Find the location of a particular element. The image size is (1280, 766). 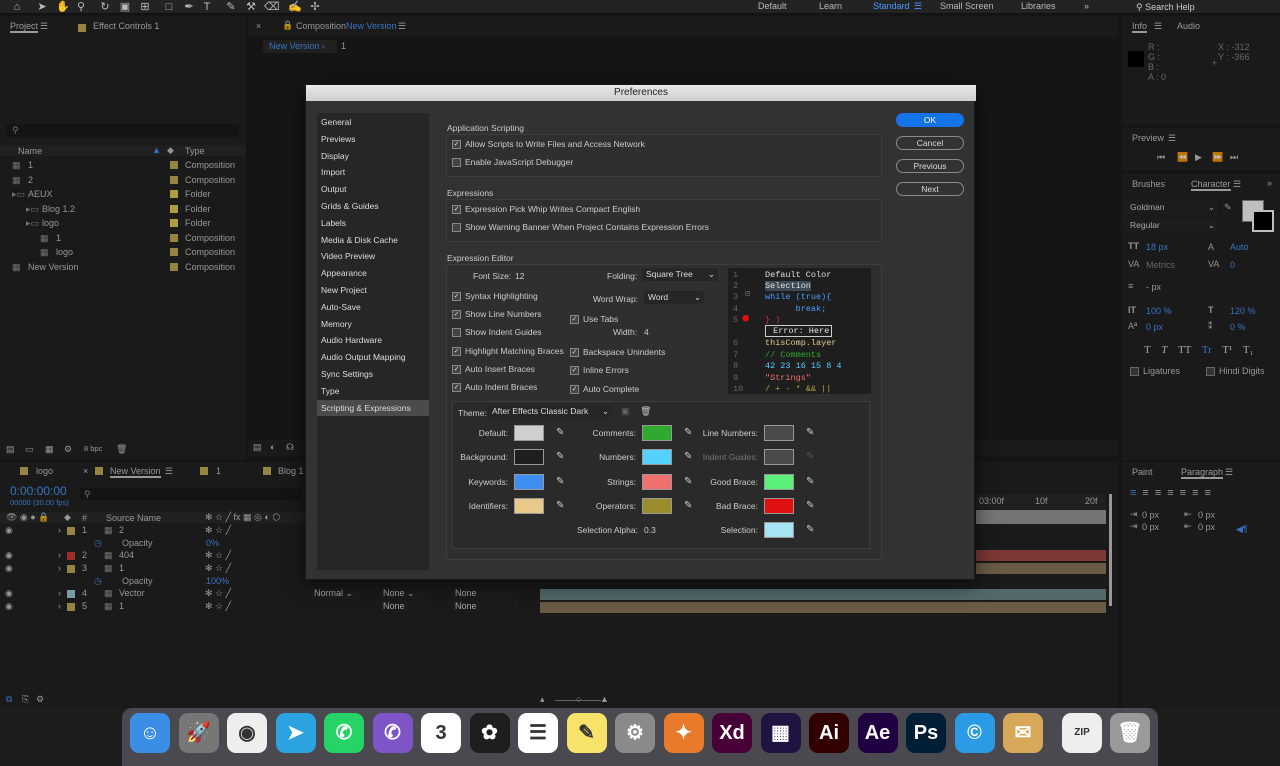

use-tabs-checkbox: ✓ Use Tabs is located at coordinates (594, 319).